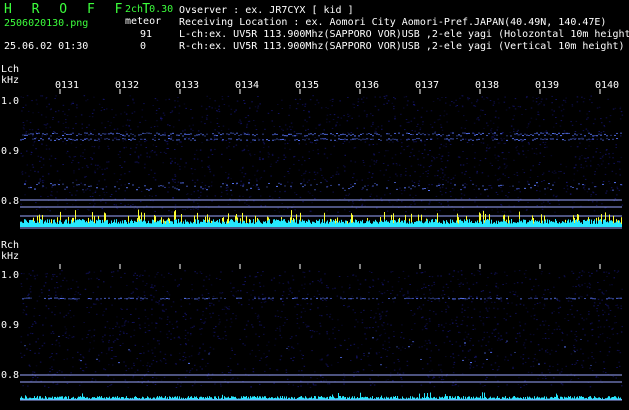 The height and width of the screenshot is (410, 629). Describe the element at coordinates (321, 203) in the screenshot. I see `reference-lines` at that location.